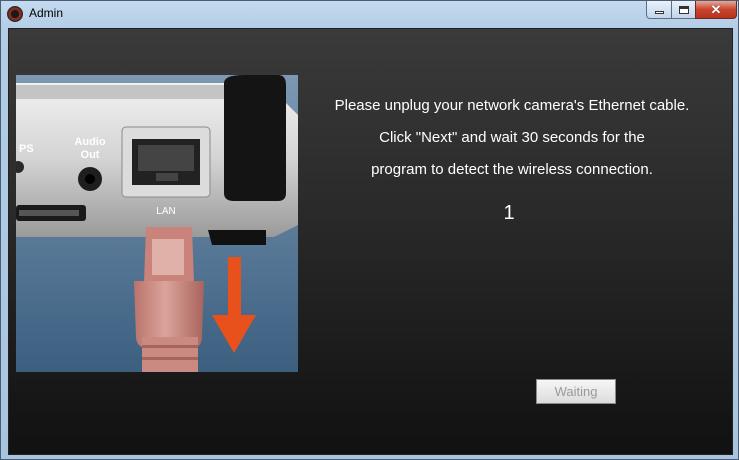  What do you see at coordinates (512, 137) in the screenshot?
I see `instruction-line-2: Click "Next" and wait 30 seconds for the` at bounding box center [512, 137].